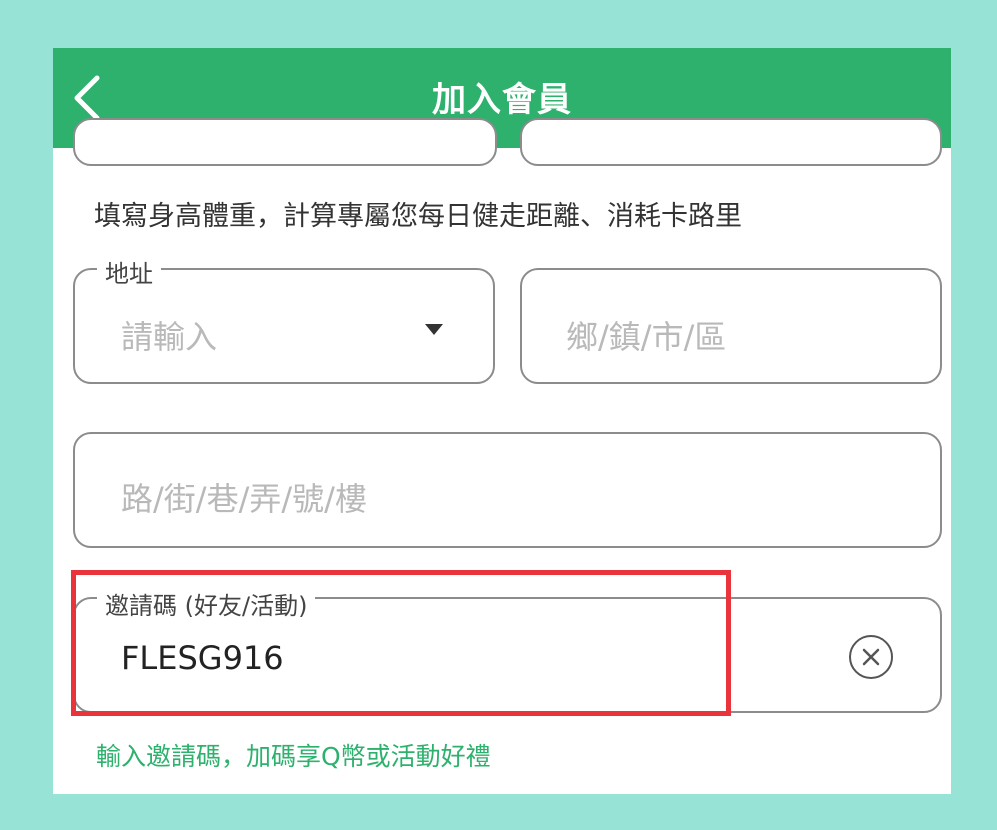 The height and width of the screenshot is (830, 997). Describe the element at coordinates (244, 499) in the screenshot. I see `street-placeholder: 路/街/巷/弄/號/樓` at that location.